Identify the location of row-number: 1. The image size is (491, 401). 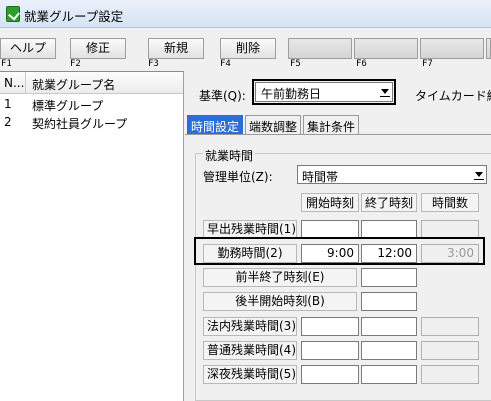
(8, 104).